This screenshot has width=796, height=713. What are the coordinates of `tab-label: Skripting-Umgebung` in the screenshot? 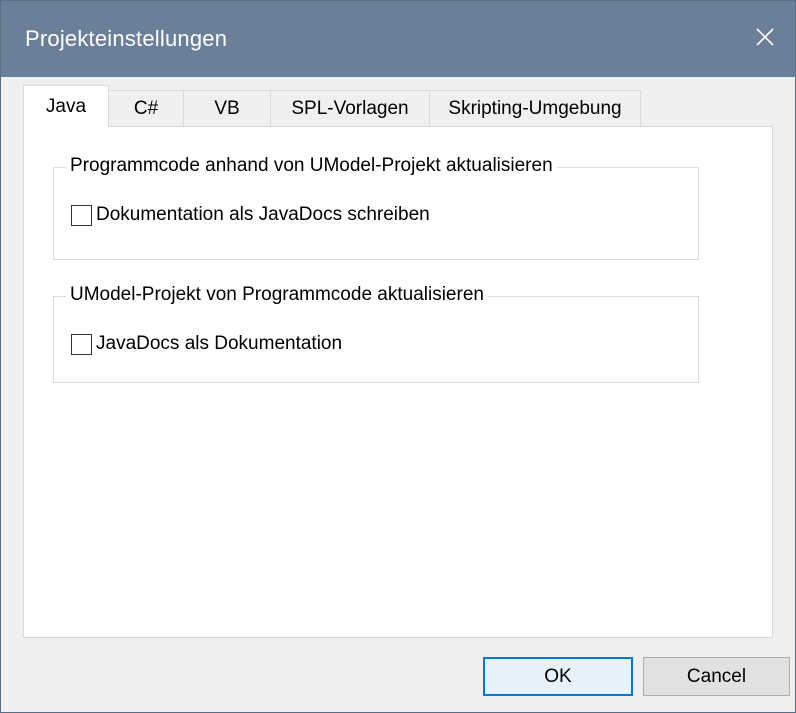 It's located at (535, 108).